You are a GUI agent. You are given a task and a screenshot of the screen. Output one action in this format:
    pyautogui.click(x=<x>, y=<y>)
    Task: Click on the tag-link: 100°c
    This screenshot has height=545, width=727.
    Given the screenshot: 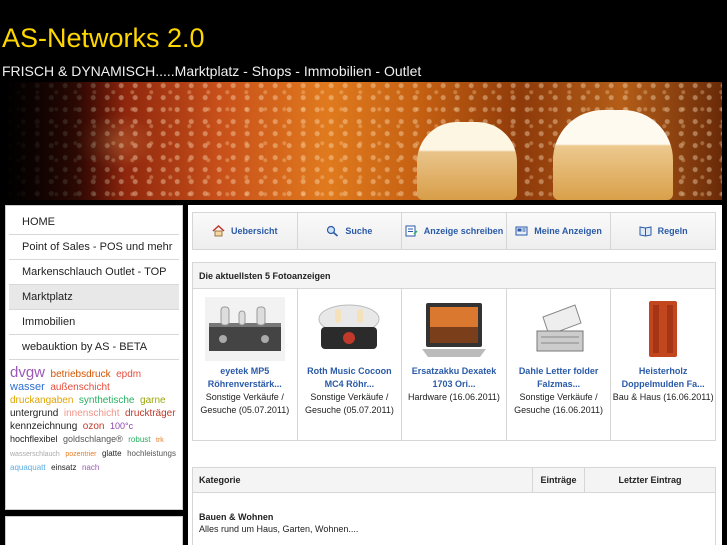 What is the action you would take?
    pyautogui.click(x=121, y=426)
    